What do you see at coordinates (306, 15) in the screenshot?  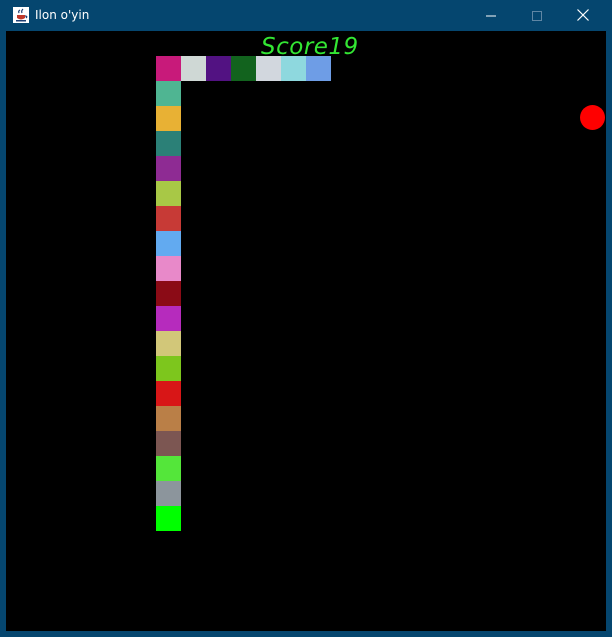 I see `title-bar: Ilon o'yin` at bounding box center [306, 15].